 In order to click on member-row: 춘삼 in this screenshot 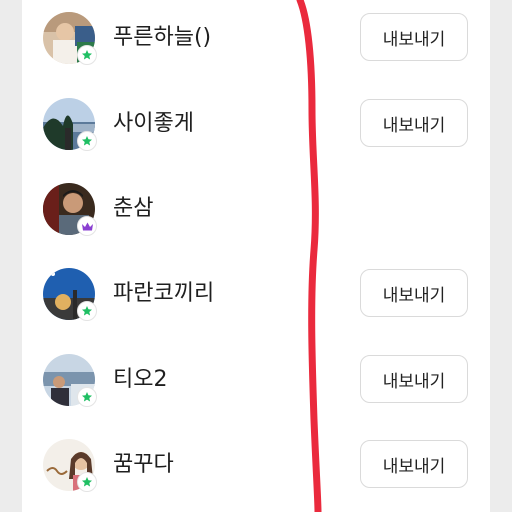, I will do `click(256, 211)`.